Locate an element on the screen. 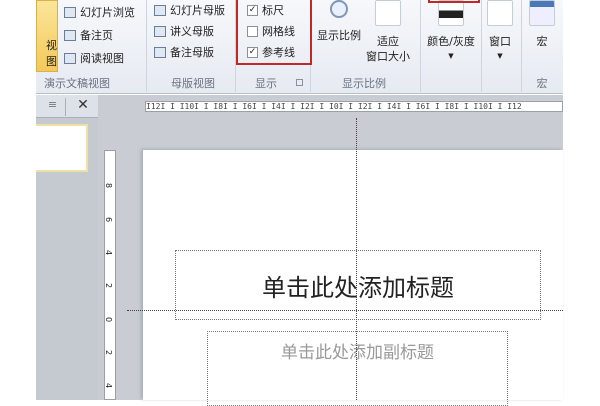 Image resolution: width=600 pixels, height=406 pixels. subtitle-placeholder: 单击此处添加副标题 is located at coordinates (357, 368).